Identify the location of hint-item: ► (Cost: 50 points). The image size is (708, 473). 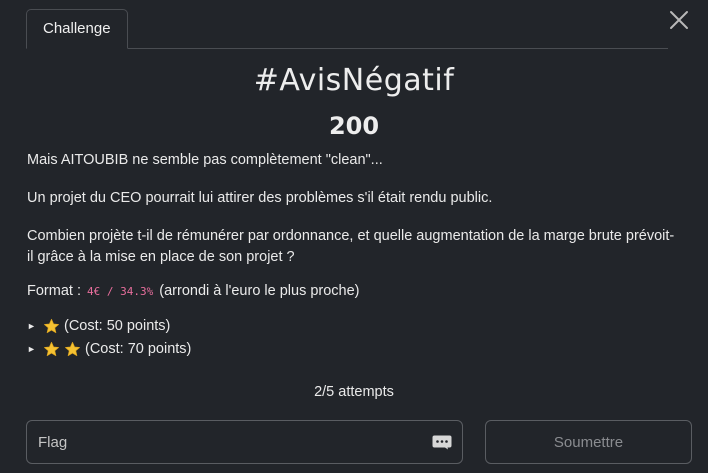
(352, 326).